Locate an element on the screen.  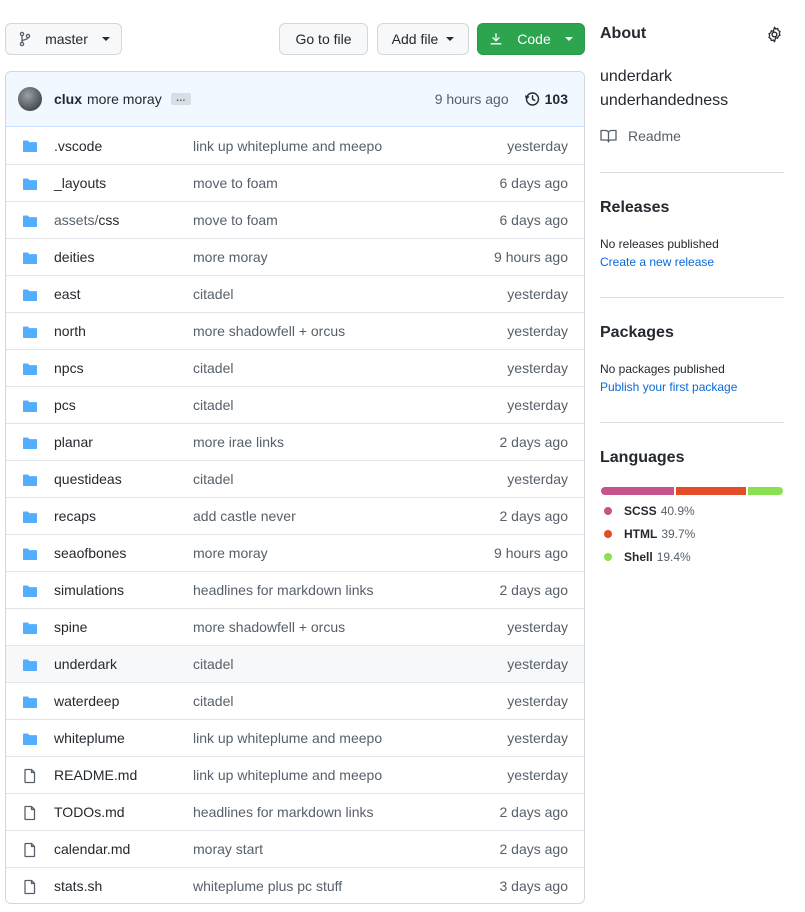
file-name-link: stats.sh is located at coordinates (78, 886).